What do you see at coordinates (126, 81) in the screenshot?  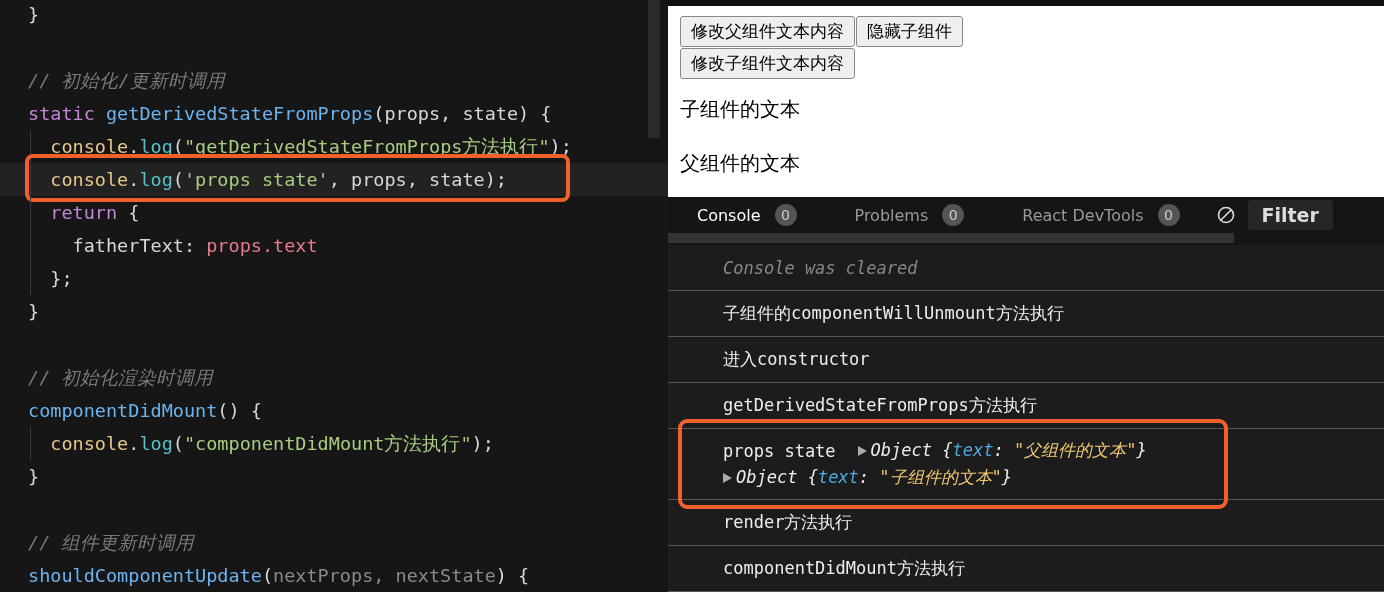 I see `code-line: // 初始化/更新时调用` at bounding box center [126, 81].